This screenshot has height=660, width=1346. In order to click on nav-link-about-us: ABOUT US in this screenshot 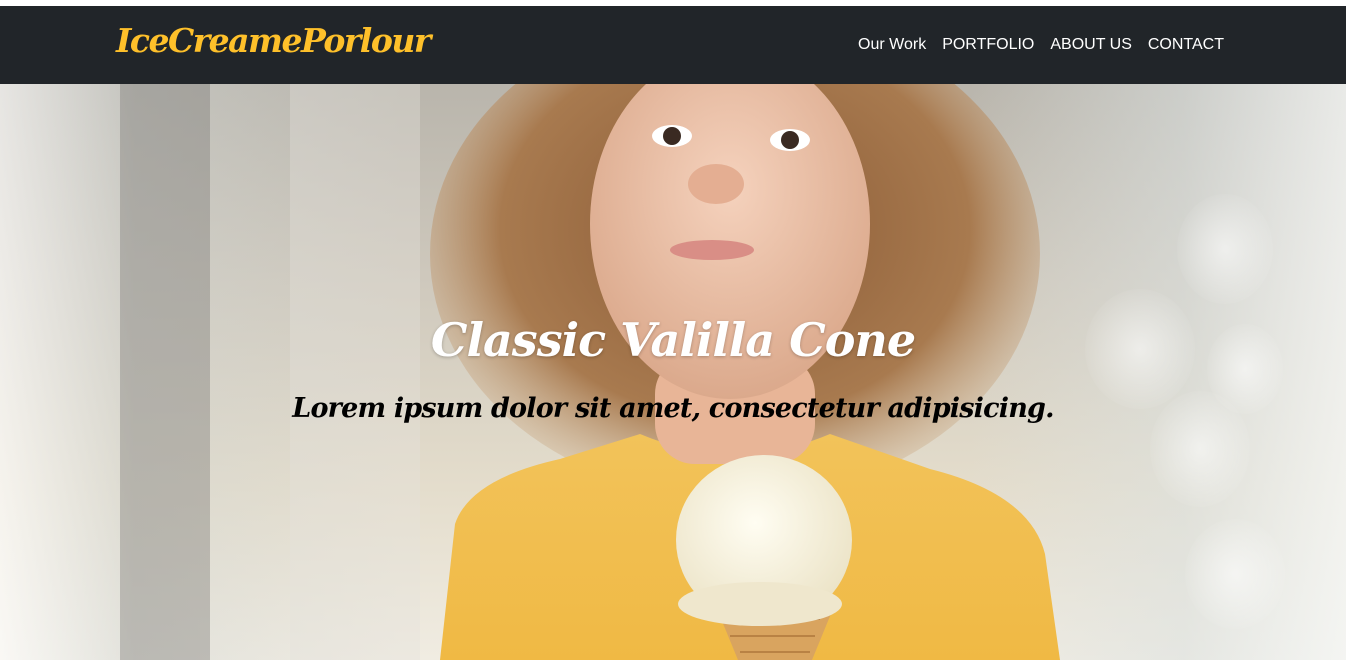, I will do `click(1091, 45)`.